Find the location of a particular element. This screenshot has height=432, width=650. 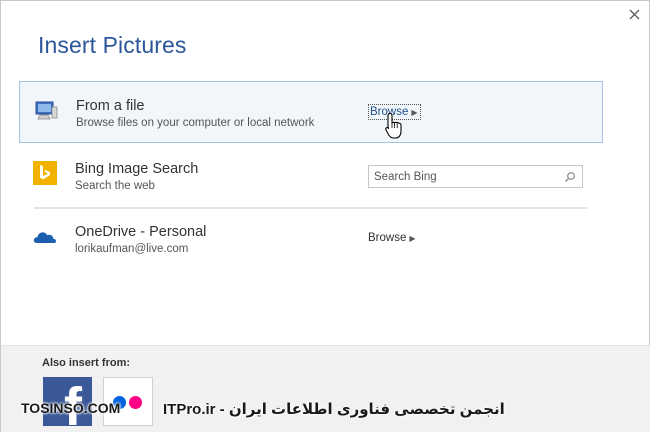

bing-icon is located at coordinates (45, 173).